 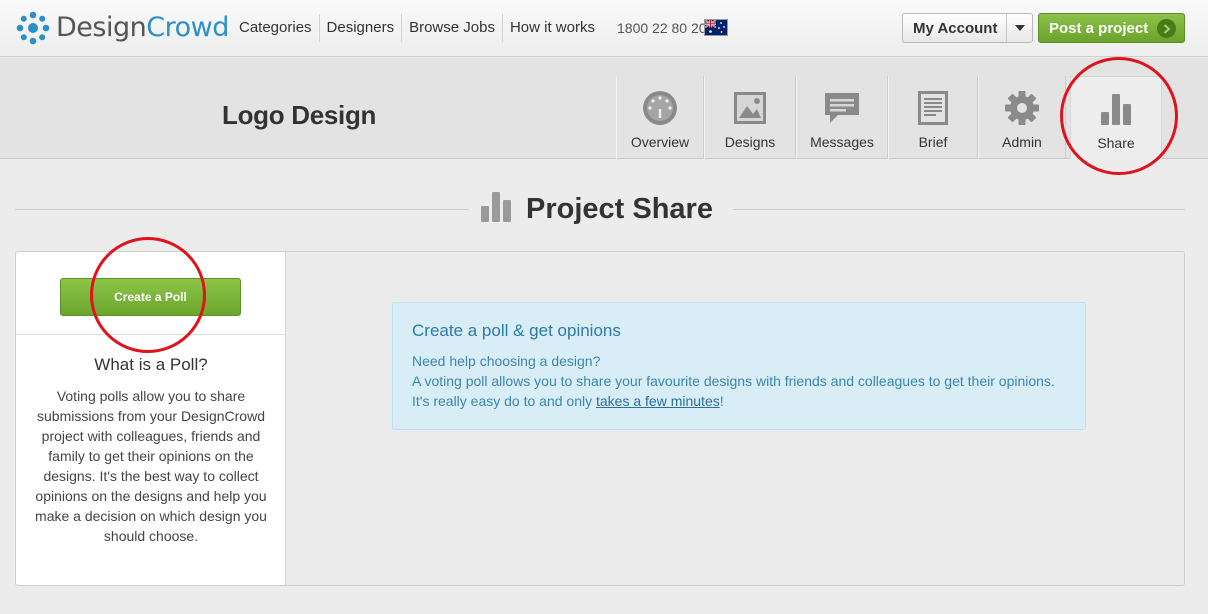 What do you see at coordinates (658, 401) in the screenshot?
I see `takes-a-few-minutes-link: takes a few minutes` at bounding box center [658, 401].